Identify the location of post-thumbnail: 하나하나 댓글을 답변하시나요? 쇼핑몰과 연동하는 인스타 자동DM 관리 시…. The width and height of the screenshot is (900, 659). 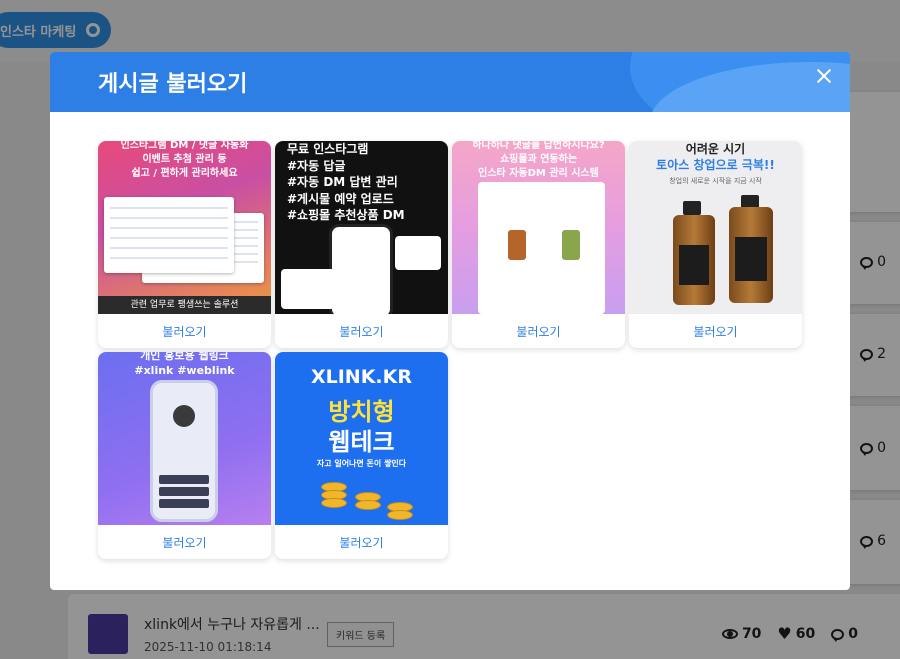
(538, 227).